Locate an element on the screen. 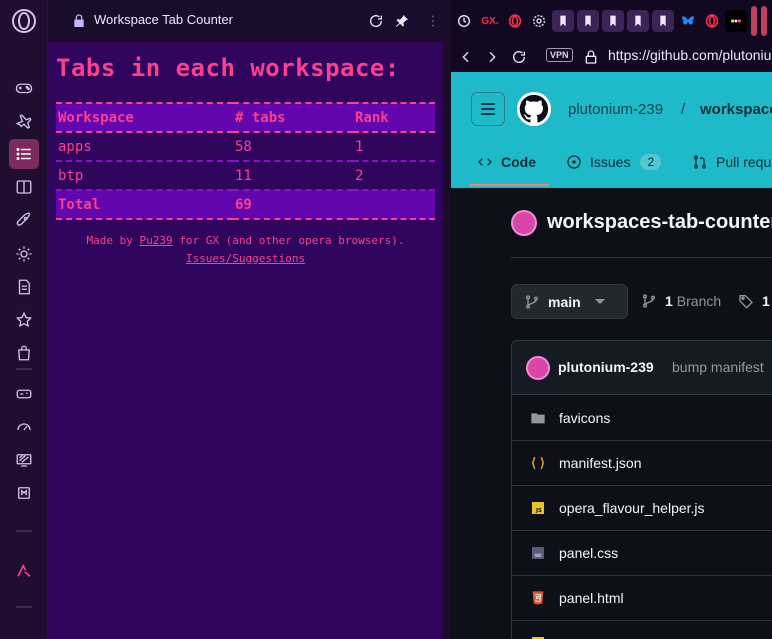  bluesky-icon is located at coordinates (688, 21).